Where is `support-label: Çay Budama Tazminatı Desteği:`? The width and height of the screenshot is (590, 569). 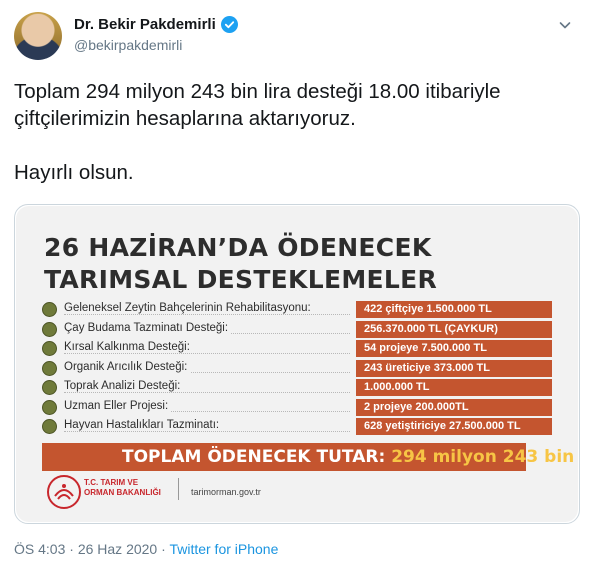
support-label: Çay Budama Tazminatı Desteği: is located at coordinates (148, 327).